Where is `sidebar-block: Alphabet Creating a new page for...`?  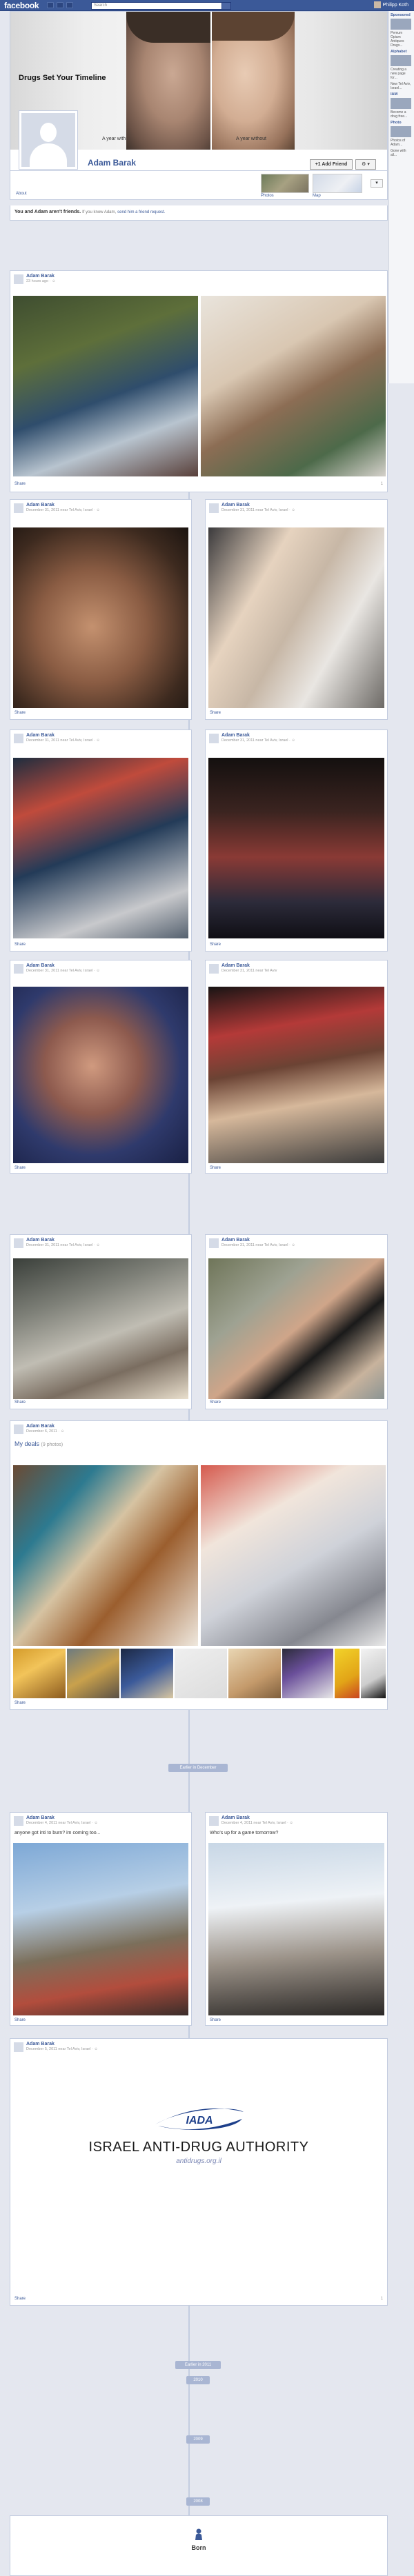
sidebar-block: Alphabet Creating a new page for... is located at coordinates (402, 65).